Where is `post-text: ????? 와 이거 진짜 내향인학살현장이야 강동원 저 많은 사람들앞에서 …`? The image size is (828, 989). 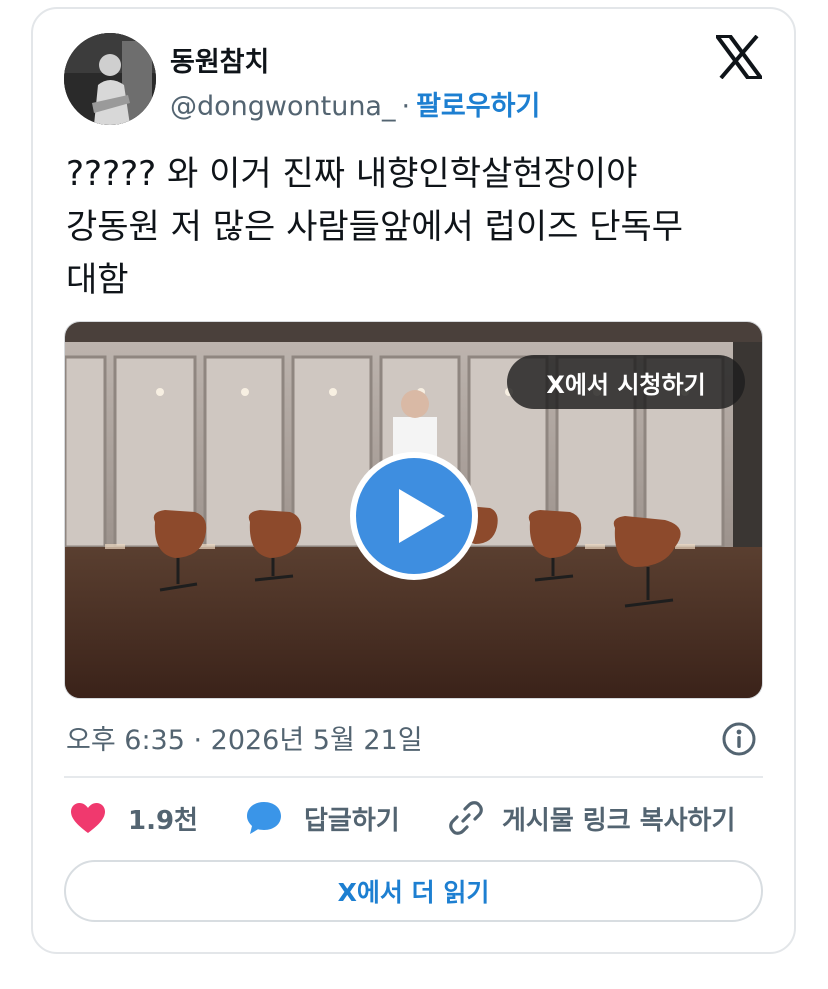
post-text: ????? 와 이거 진짜 내향인학살현장이야 강동원 저 많은 사람들앞에서 … is located at coordinates (416, 227).